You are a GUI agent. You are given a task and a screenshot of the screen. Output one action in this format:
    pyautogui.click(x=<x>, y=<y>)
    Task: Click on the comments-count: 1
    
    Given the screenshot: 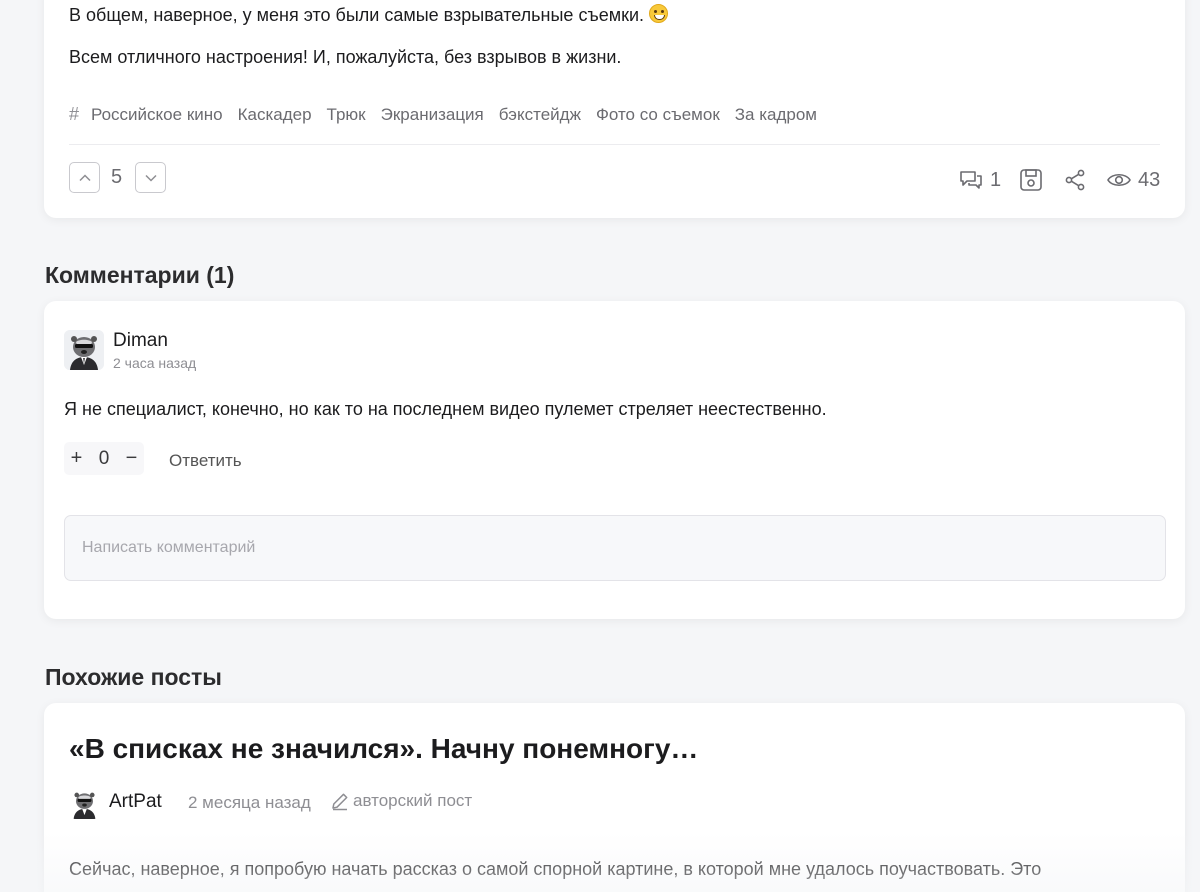 What is the action you would take?
    pyautogui.click(x=996, y=179)
    